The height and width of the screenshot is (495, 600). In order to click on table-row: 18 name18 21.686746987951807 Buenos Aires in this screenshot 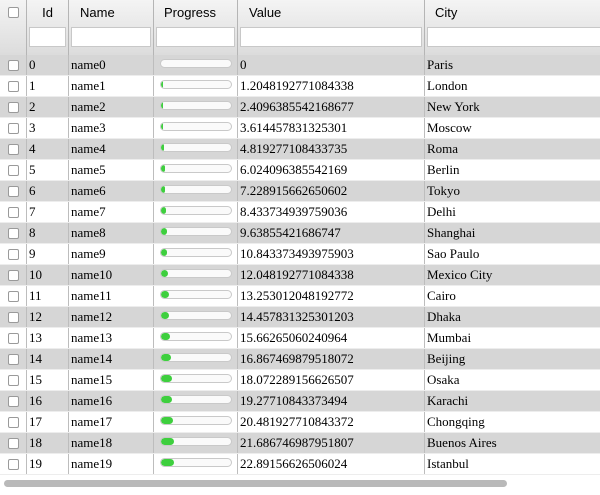, I will do `click(300, 443)`.